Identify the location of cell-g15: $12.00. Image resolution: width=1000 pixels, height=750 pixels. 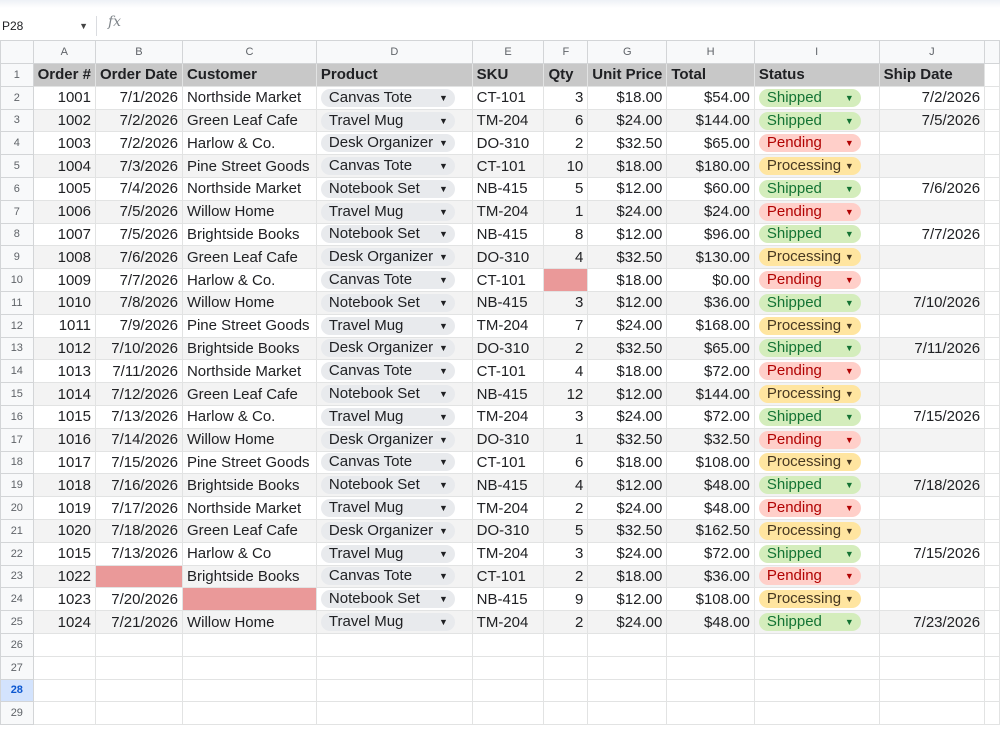
(627, 394).